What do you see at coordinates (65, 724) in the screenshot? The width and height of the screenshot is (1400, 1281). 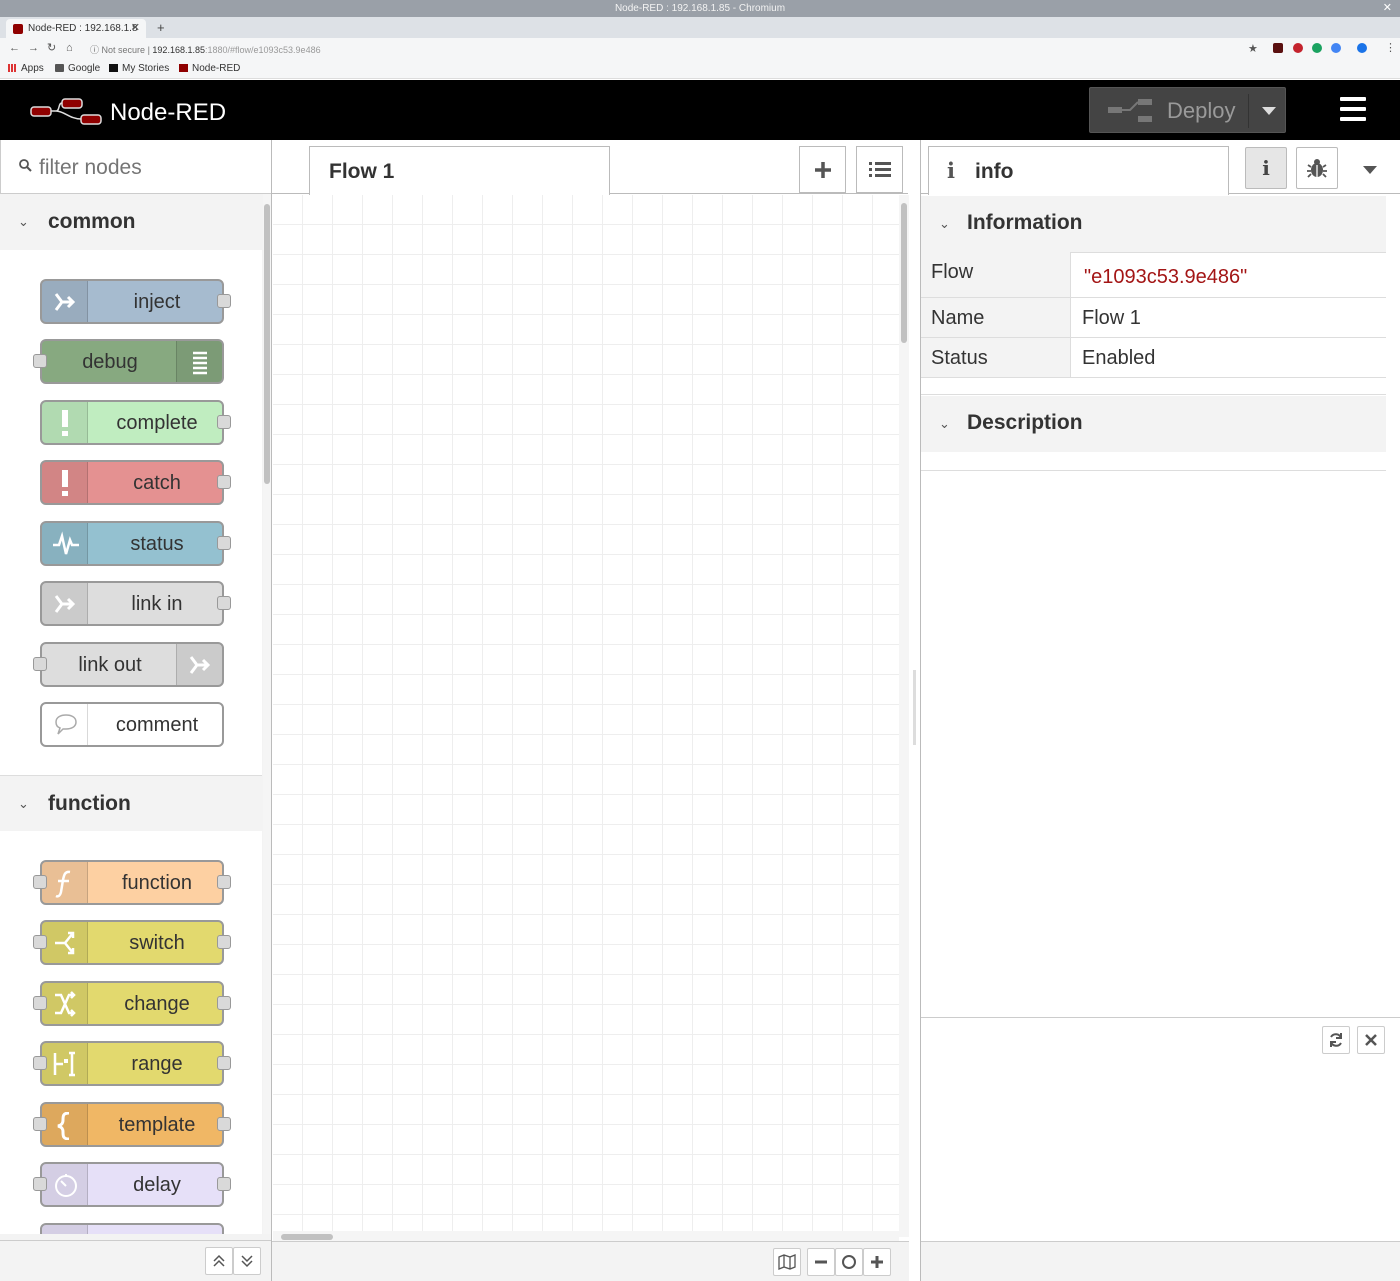 I see `speech-bubble-icon` at bounding box center [65, 724].